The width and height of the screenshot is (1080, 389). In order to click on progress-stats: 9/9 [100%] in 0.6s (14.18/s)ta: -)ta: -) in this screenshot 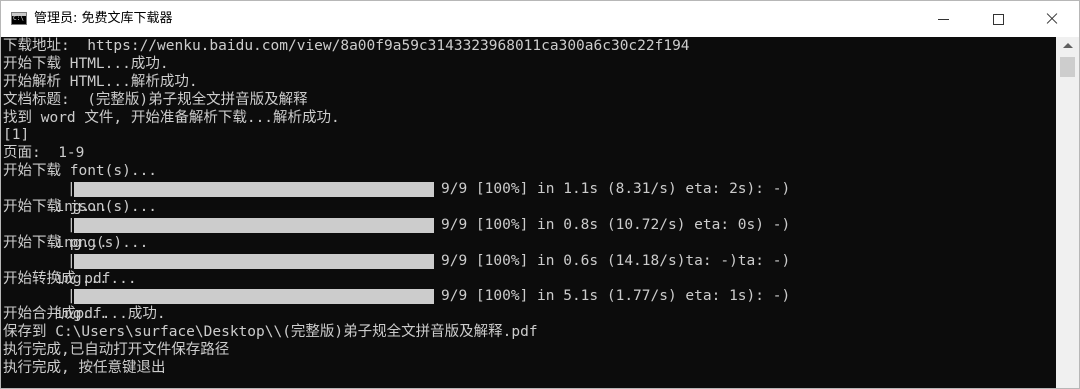, I will do `click(616, 260)`.